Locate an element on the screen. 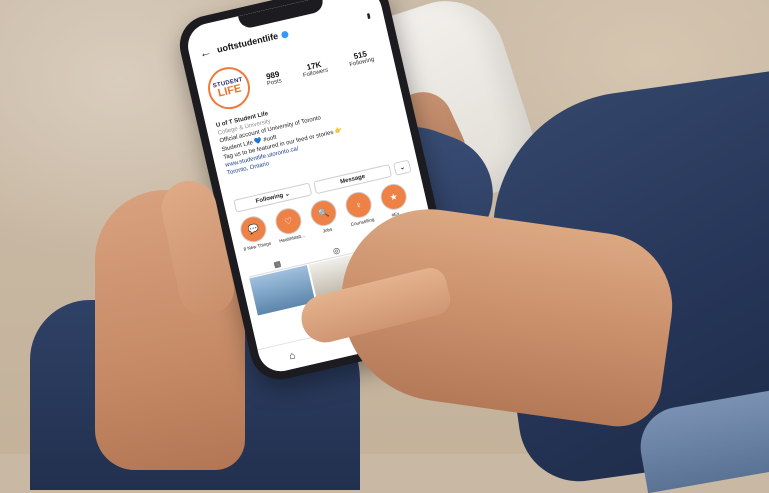 The image size is (769, 493). profile-username: uoftstudentlife is located at coordinates (247, 42).